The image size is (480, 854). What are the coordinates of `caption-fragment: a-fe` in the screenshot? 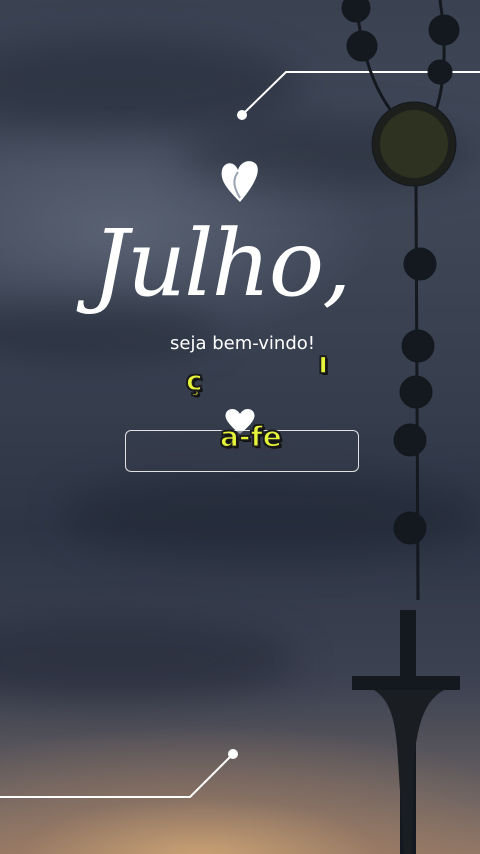 It's located at (250, 436).